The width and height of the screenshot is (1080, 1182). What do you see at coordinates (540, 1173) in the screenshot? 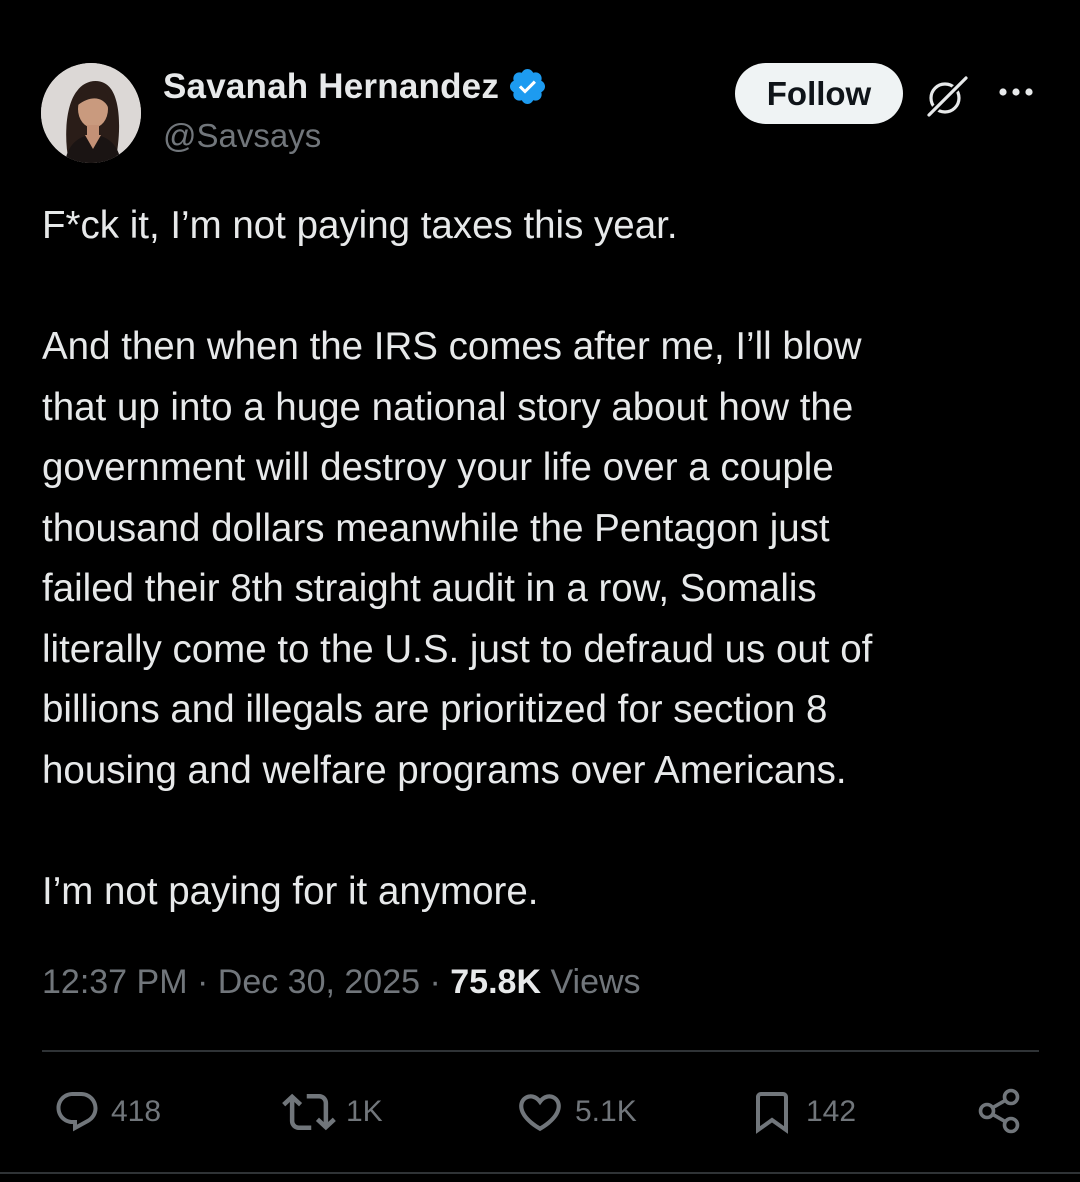
I see `bottom-divider` at bounding box center [540, 1173].